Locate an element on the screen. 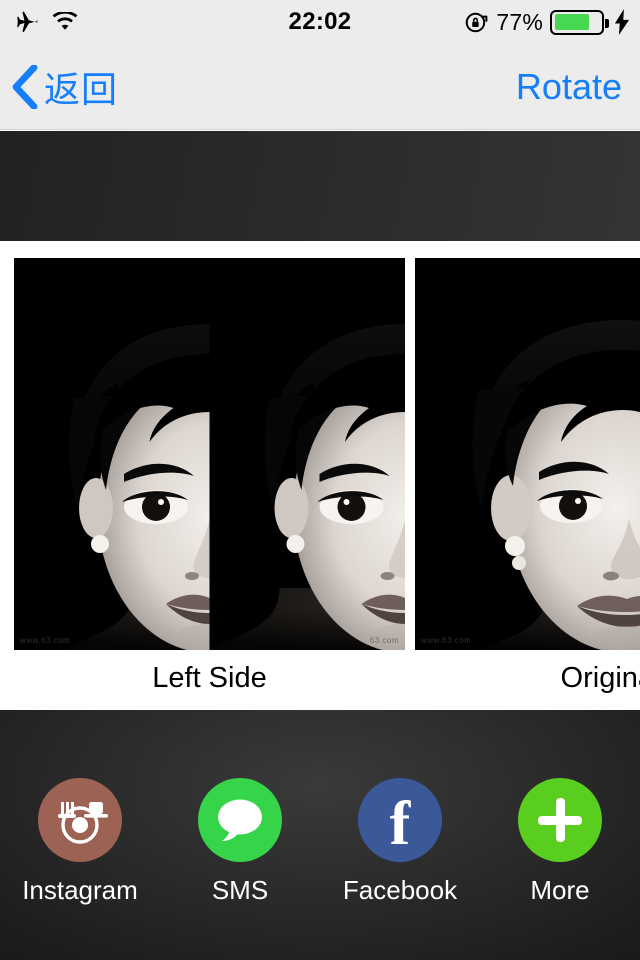 The width and height of the screenshot is (640, 960). face-thumbnail-original: www.63.com 63.com is located at coordinates (527, 454).